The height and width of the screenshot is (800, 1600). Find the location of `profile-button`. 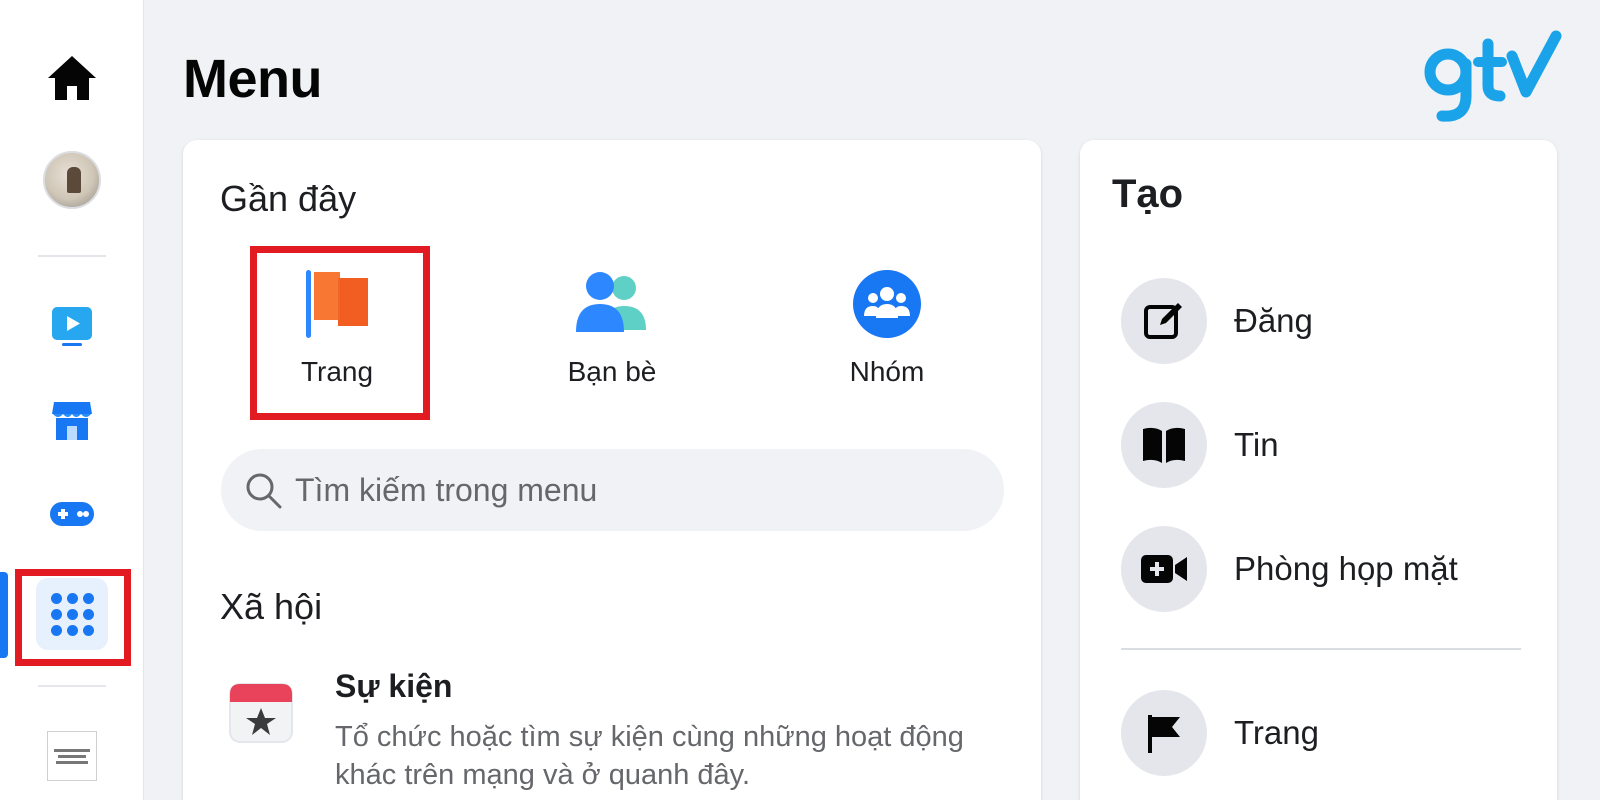

profile-button is located at coordinates (72, 180).